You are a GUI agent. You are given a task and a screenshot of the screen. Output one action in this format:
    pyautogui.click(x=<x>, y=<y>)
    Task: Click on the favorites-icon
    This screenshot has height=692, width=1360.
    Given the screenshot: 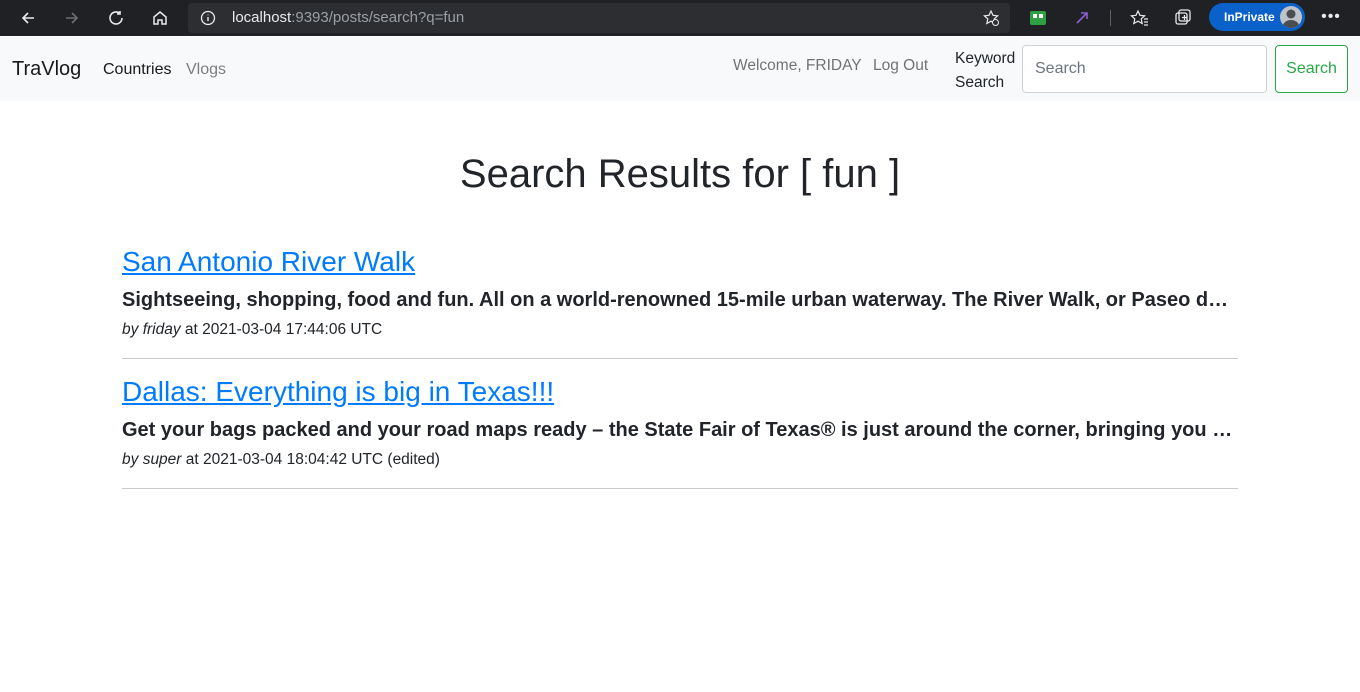 What is the action you would take?
    pyautogui.click(x=1139, y=18)
    